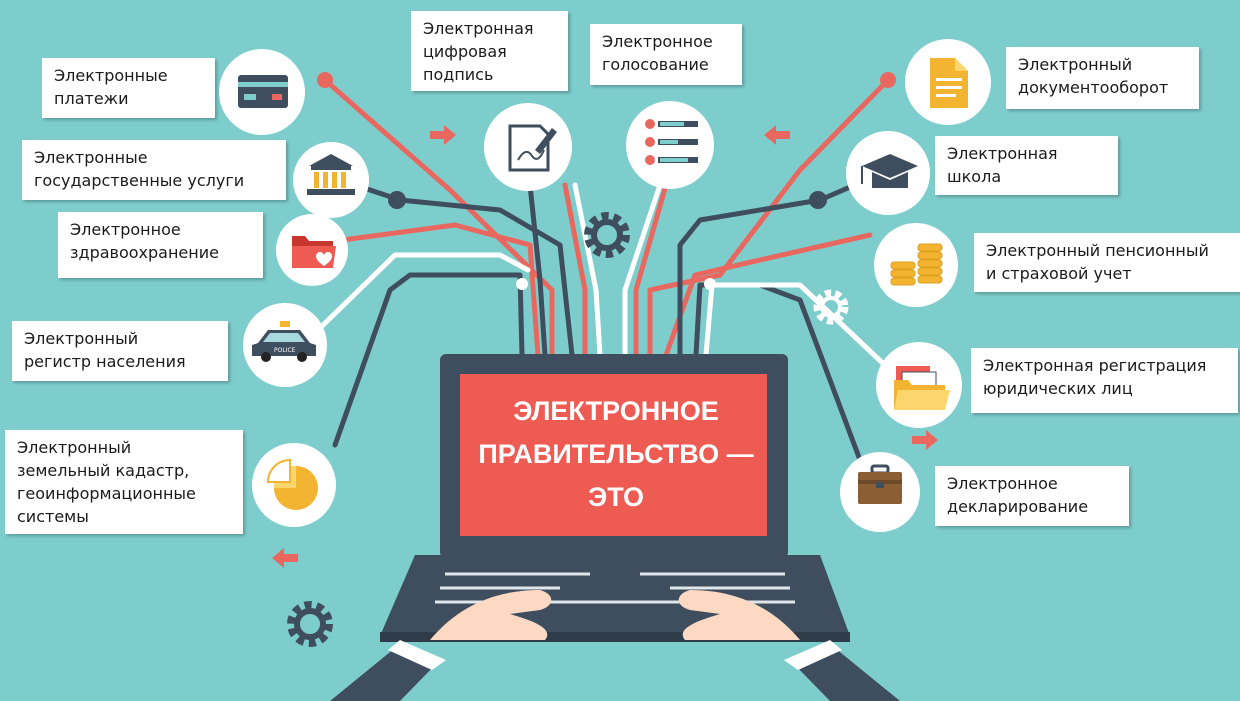 The image size is (1240, 701). Describe the element at coordinates (489, 51) in the screenshot. I see `label-digital-signature: Электронная цифровая подпись` at that location.